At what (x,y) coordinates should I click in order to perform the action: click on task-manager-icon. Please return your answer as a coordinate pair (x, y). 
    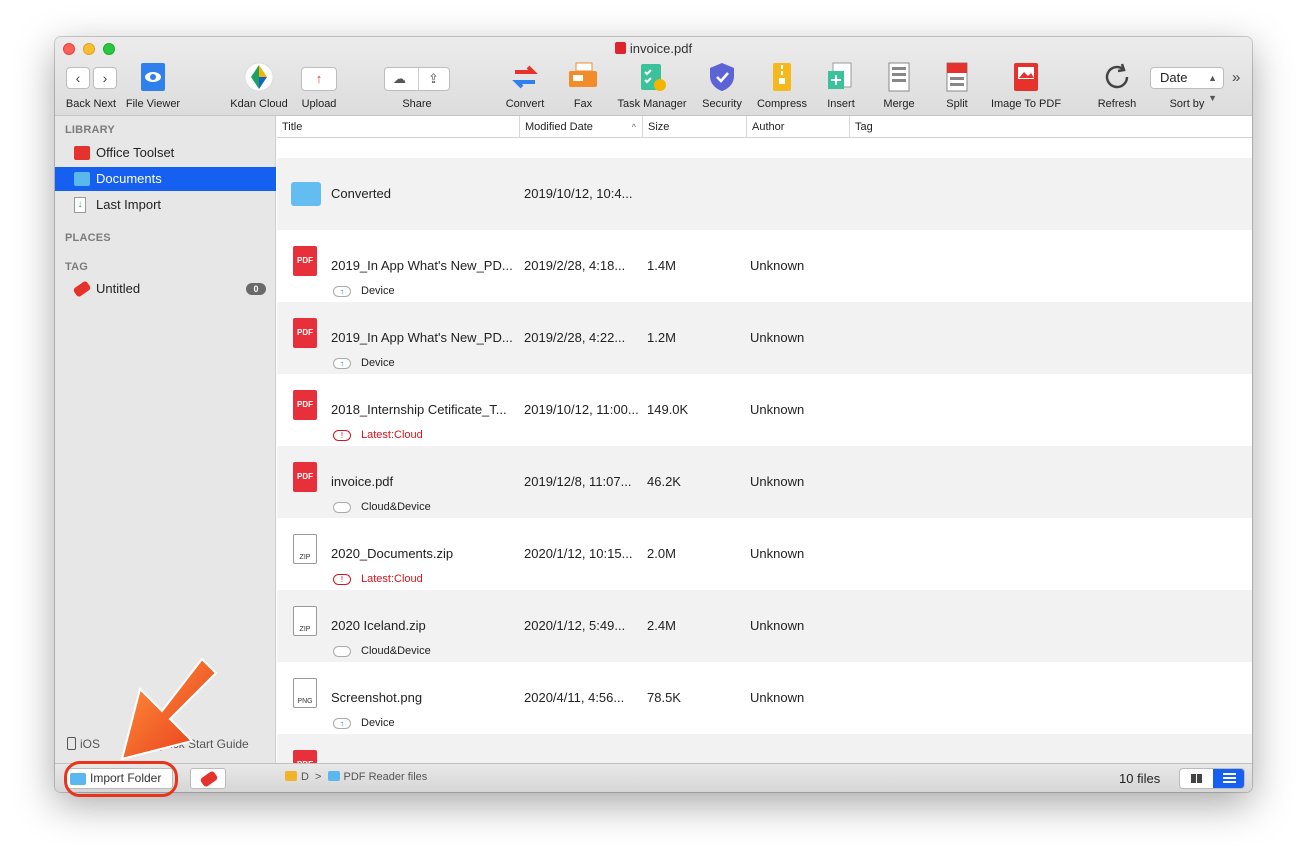
    Looking at the image, I should click on (652, 77).